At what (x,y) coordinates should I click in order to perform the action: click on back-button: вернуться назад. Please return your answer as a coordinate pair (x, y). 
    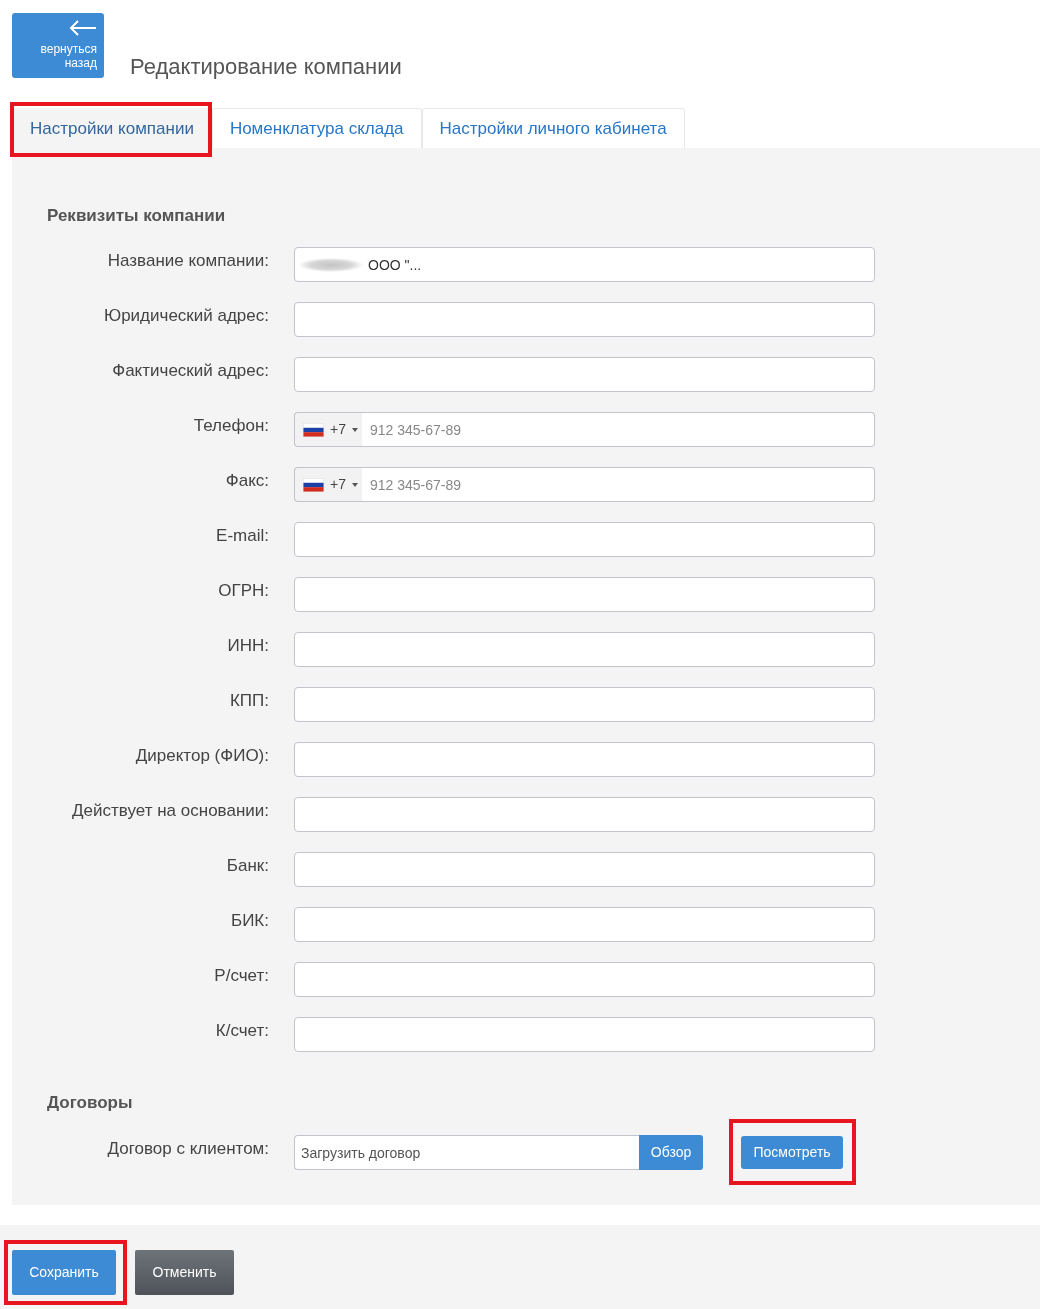
    Looking at the image, I should click on (58, 45).